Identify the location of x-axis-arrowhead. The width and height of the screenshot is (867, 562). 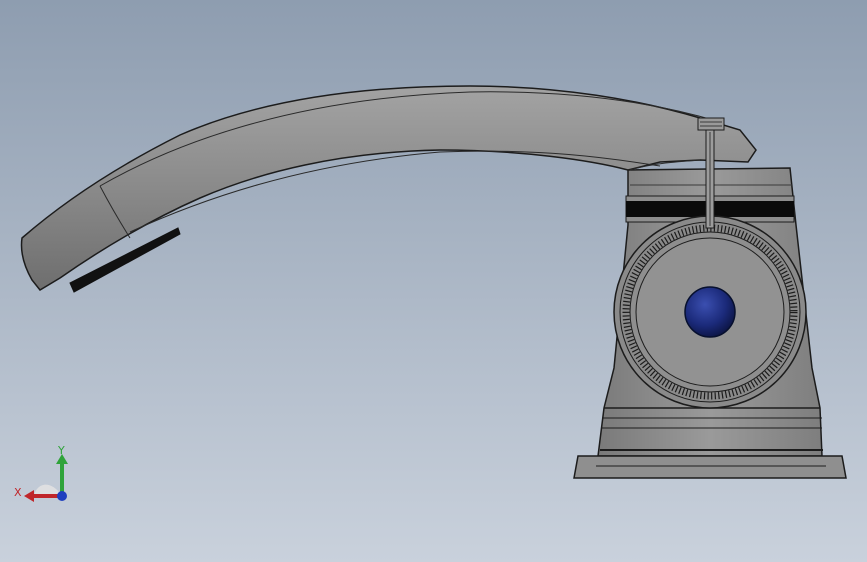
(29, 496).